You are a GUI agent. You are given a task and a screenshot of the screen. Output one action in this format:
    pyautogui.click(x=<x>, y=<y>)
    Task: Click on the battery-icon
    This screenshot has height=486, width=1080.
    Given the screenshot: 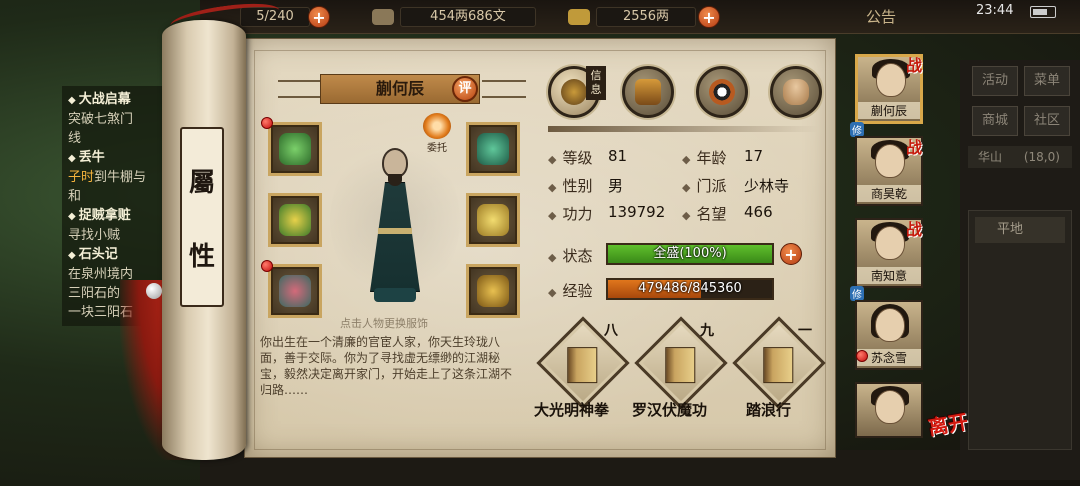 What is the action you would take?
    pyautogui.click(x=1043, y=12)
    